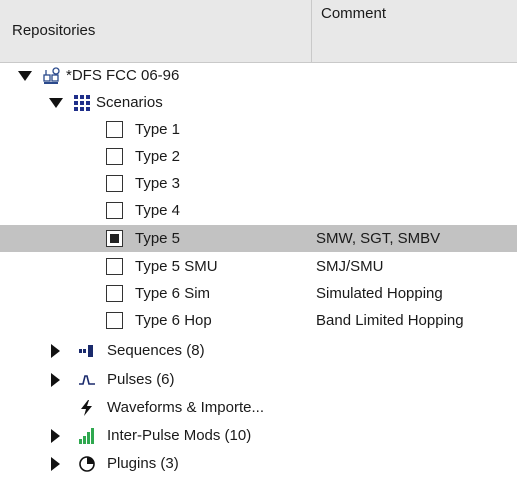 This screenshot has height=477, width=517. I want to click on lightning-icon, so click(86, 408).